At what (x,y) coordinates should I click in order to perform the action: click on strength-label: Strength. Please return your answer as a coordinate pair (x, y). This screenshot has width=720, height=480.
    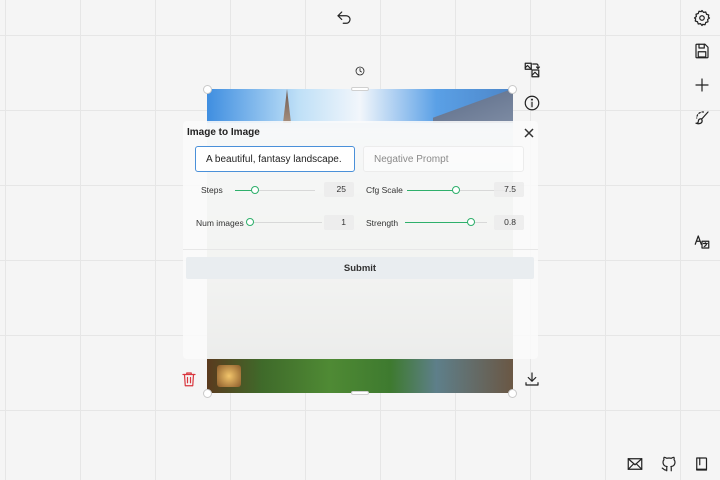
    Looking at the image, I should click on (382, 223).